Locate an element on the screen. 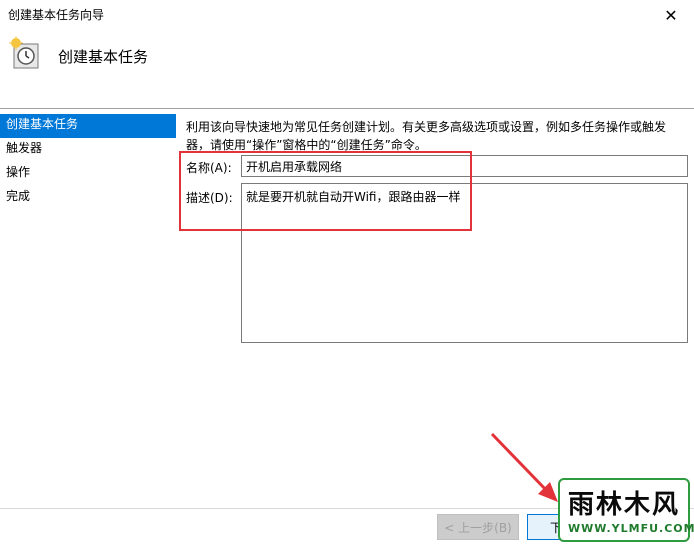 This screenshot has width=694, height=546. header-divider is located at coordinates (347, 108).